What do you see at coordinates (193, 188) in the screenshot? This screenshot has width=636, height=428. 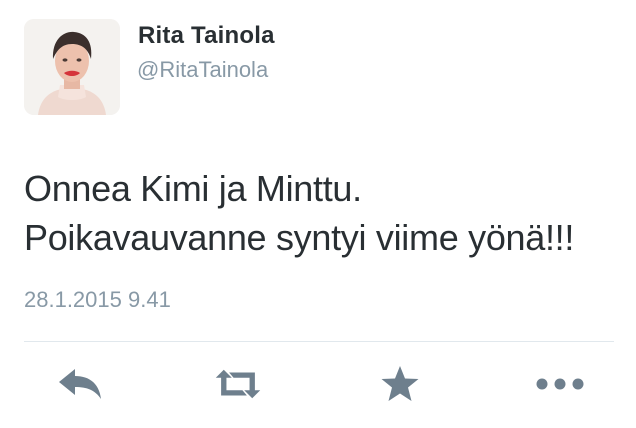 I see `tweet-text-line-1: Onnea Kimi ja Minttu.` at bounding box center [193, 188].